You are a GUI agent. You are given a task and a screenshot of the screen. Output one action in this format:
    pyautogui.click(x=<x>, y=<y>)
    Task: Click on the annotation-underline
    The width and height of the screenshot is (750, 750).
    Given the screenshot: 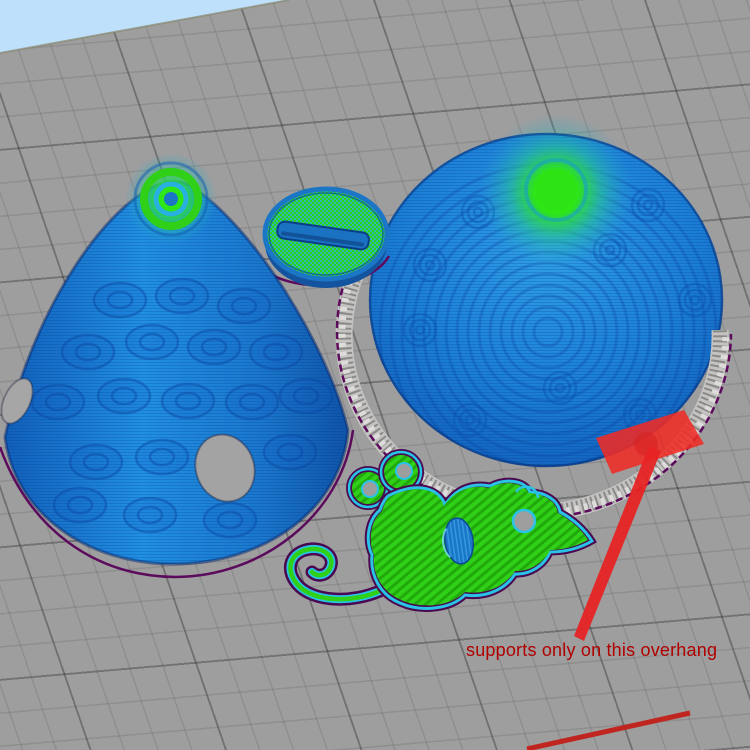 What is the action you would take?
    pyautogui.click(x=608, y=730)
    